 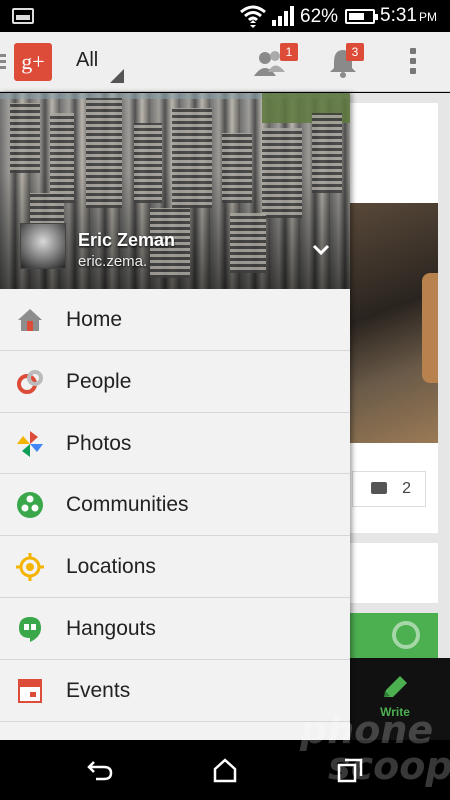 I want to click on system-nav-bar, so click(x=225, y=770).